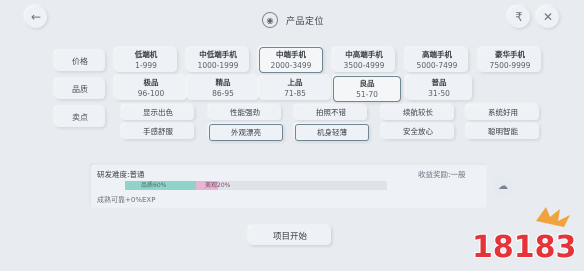  I want to click on price-label: 价格, so click(80, 61).